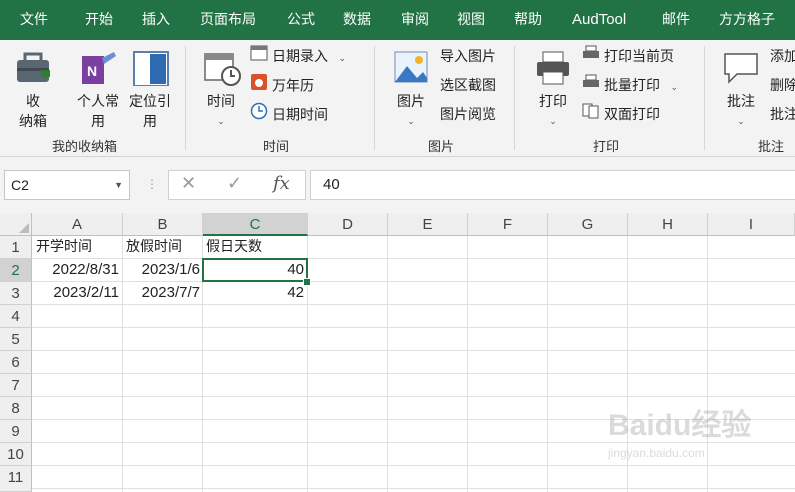 This screenshot has height=492, width=795. What do you see at coordinates (782, 115) in the screenshot?
I see `comment-more-button: 批注` at bounding box center [782, 115].